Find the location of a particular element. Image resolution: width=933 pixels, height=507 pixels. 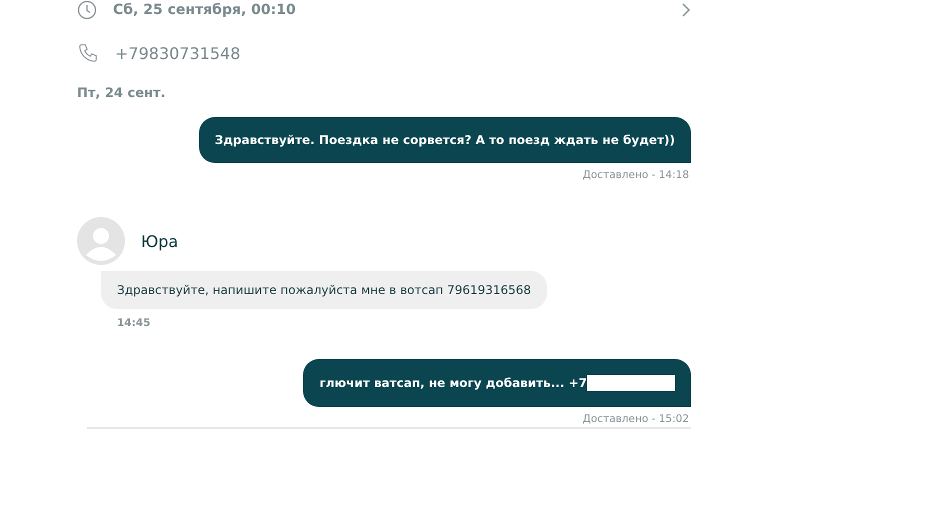

phone-icon is located at coordinates (88, 53).